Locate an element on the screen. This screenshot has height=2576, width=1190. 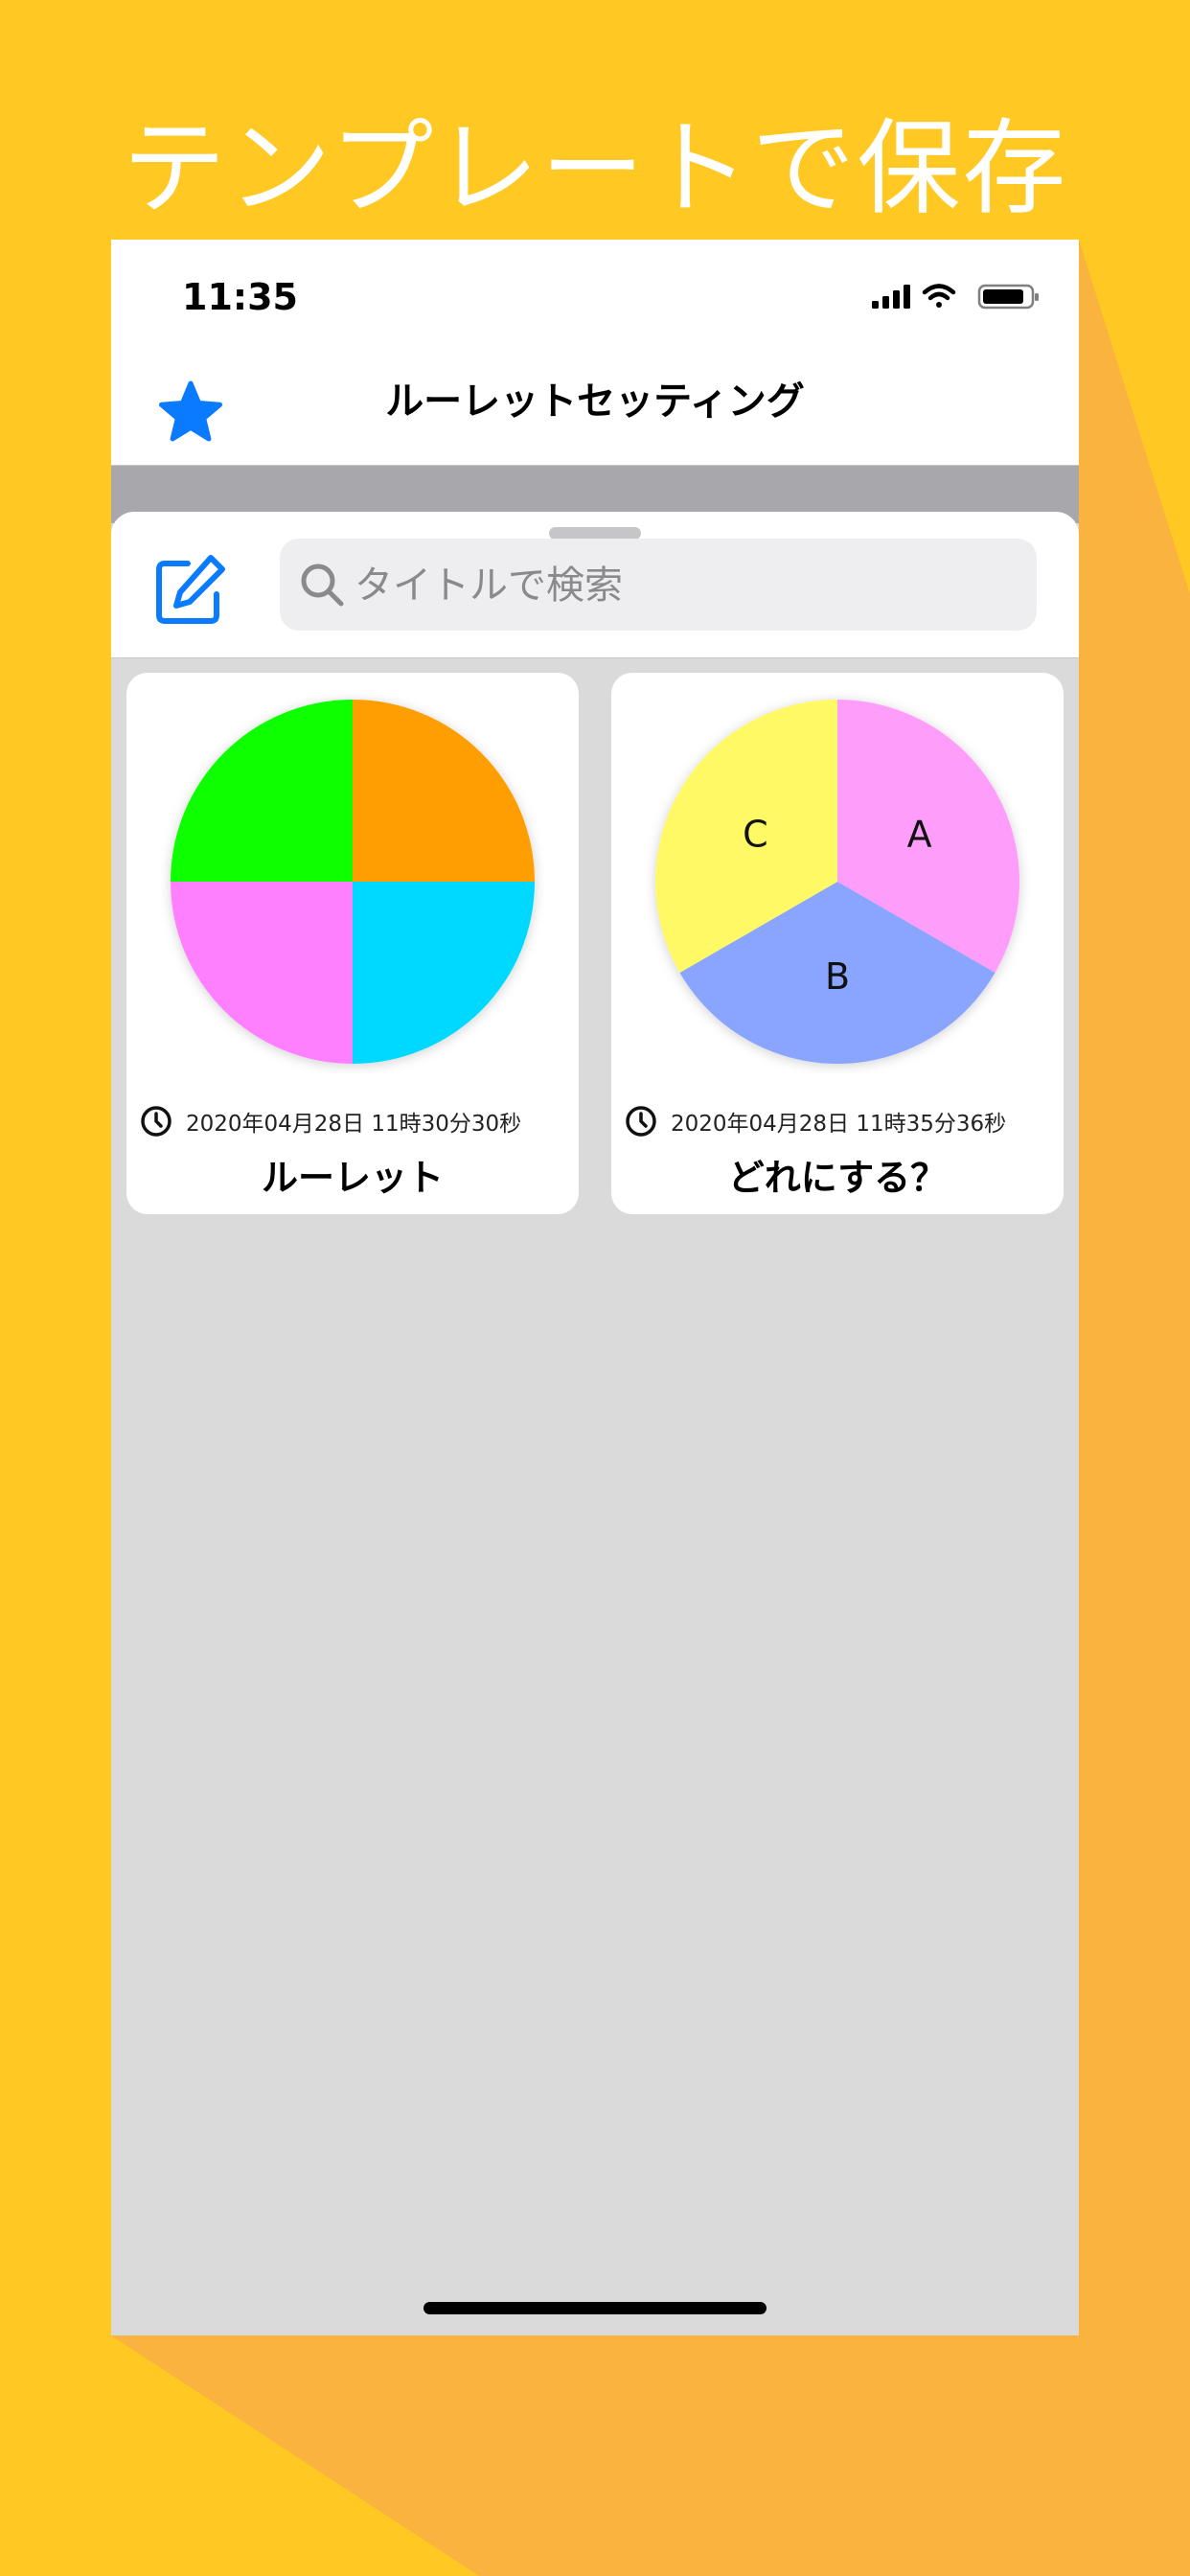
template-meta: 2020年04月28日 11時35分36秒 is located at coordinates (841, 1121).